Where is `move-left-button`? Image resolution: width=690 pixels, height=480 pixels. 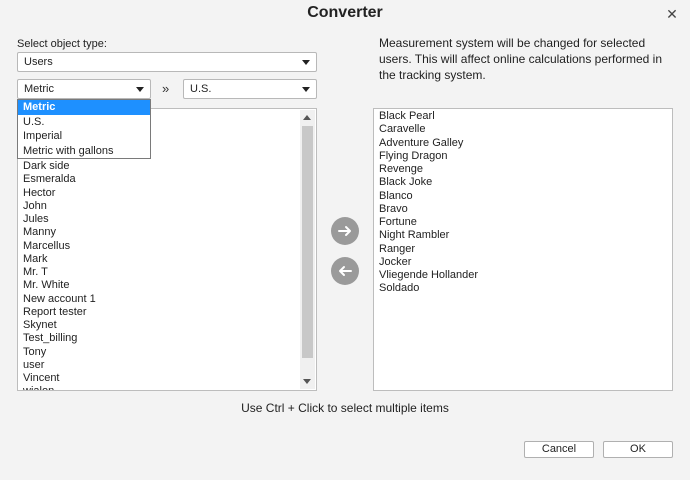
move-left-button is located at coordinates (345, 271).